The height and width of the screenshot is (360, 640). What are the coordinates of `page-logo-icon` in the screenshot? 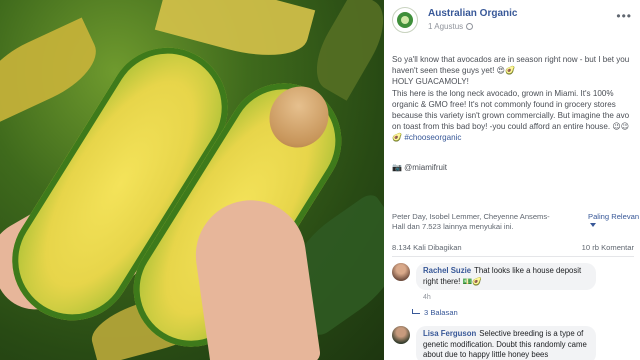 It's located at (405, 20).